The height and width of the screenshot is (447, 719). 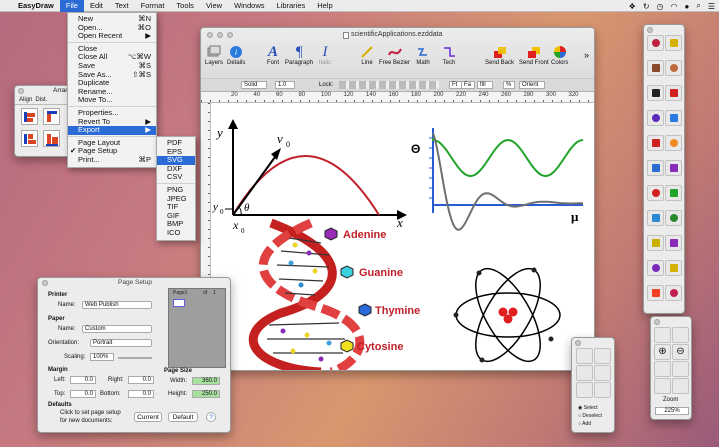 I want to click on rectangle-tool, so click(x=655, y=118).